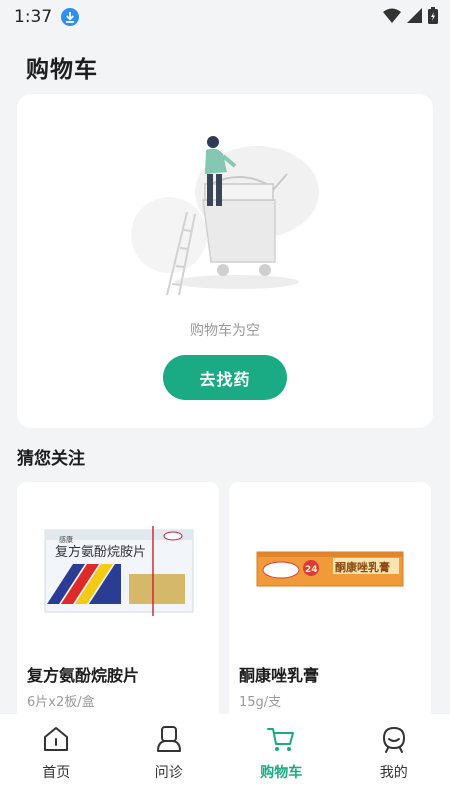  Describe the element at coordinates (330, 569) in the screenshot. I see `ointment-box-image: 24 酮康唑乳膏` at that location.